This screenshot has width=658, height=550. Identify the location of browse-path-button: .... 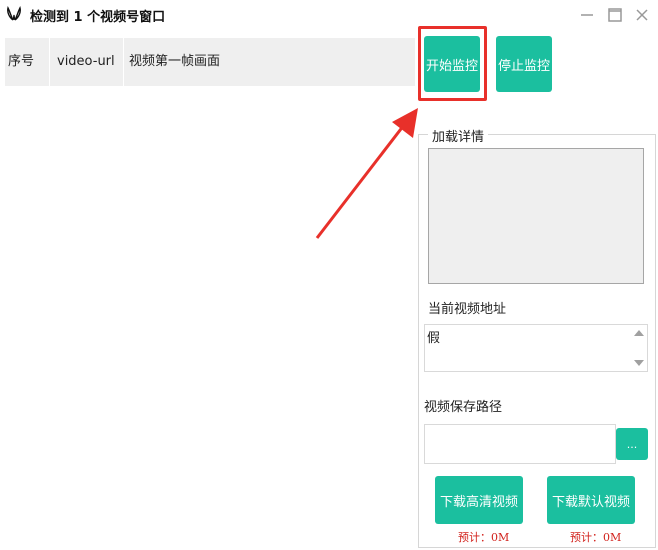
(632, 444).